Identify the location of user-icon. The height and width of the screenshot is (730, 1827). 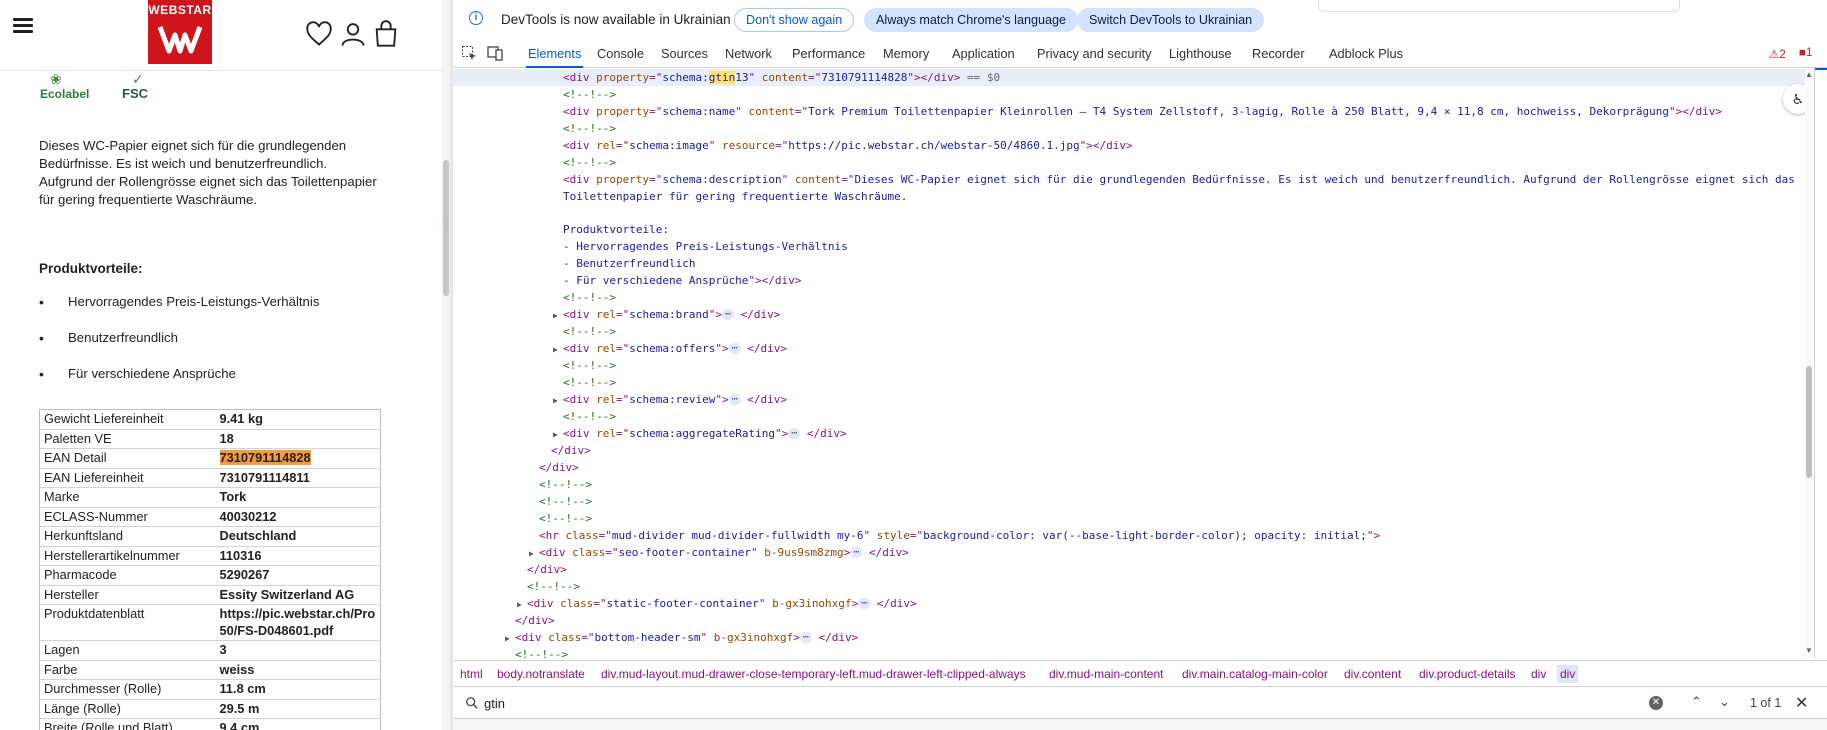
(353, 34).